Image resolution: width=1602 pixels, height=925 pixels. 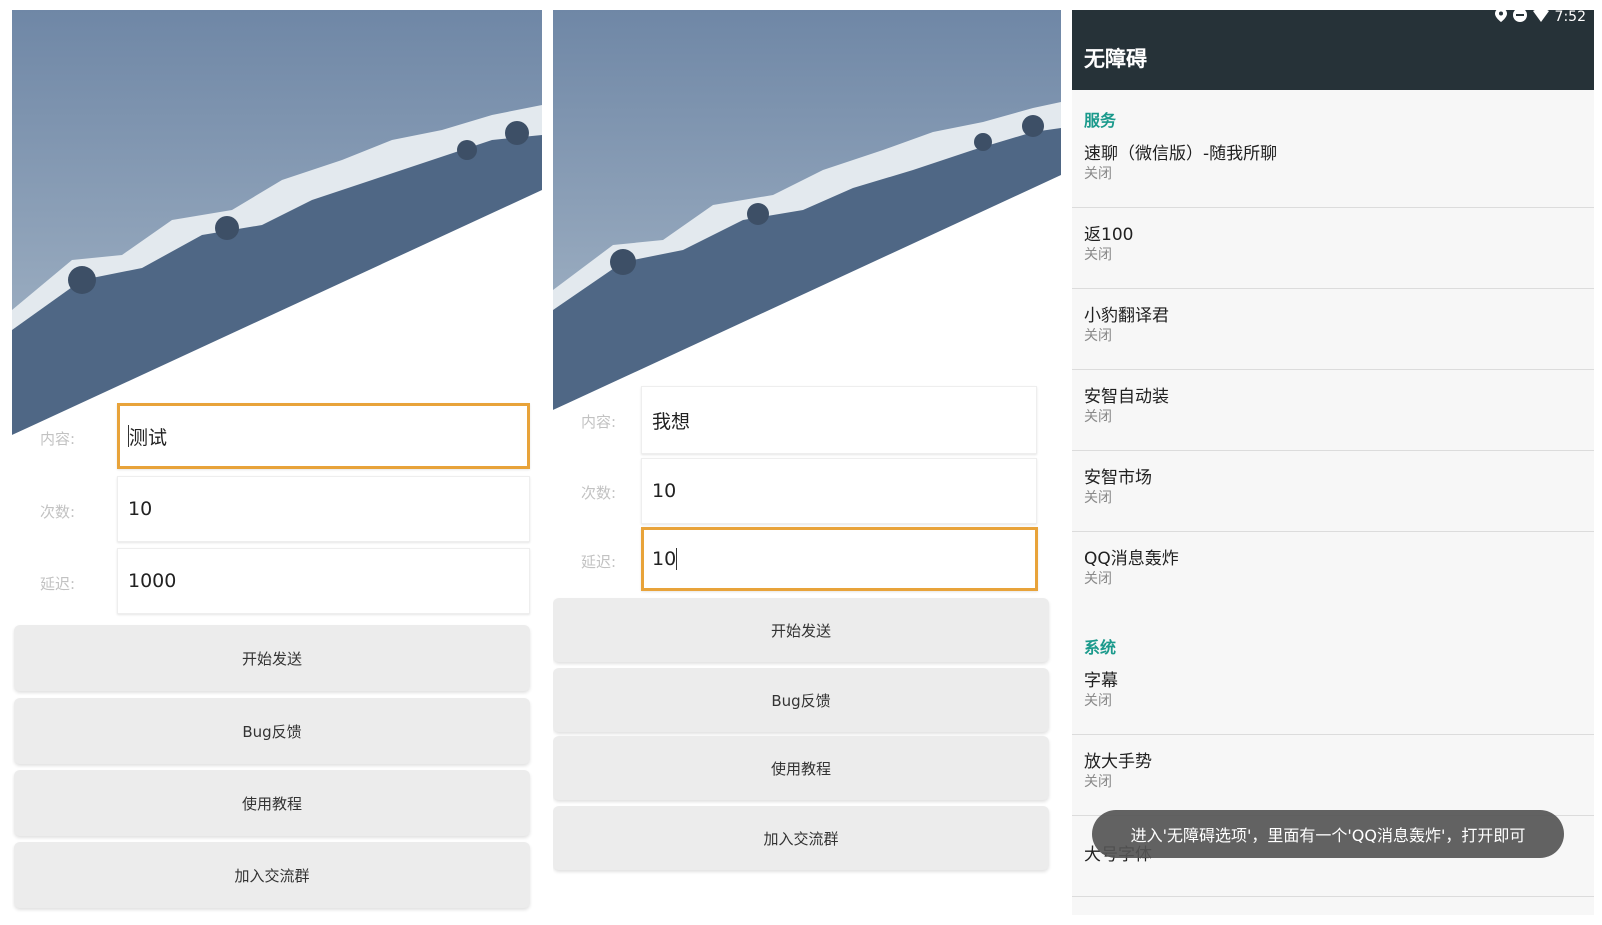 I want to click on list-item: 放大手势 关闭, so click(x=1333, y=775).